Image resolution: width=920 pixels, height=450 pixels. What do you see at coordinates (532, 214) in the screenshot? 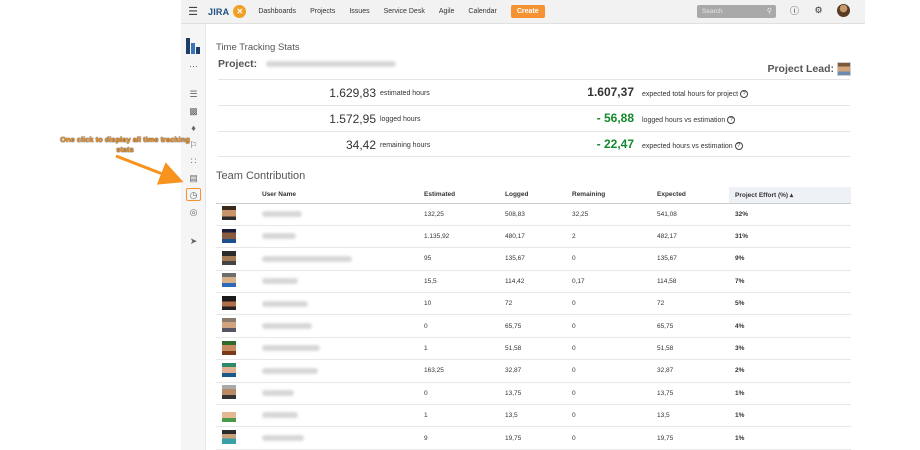
I see `logged-cell: 508,83` at bounding box center [532, 214].